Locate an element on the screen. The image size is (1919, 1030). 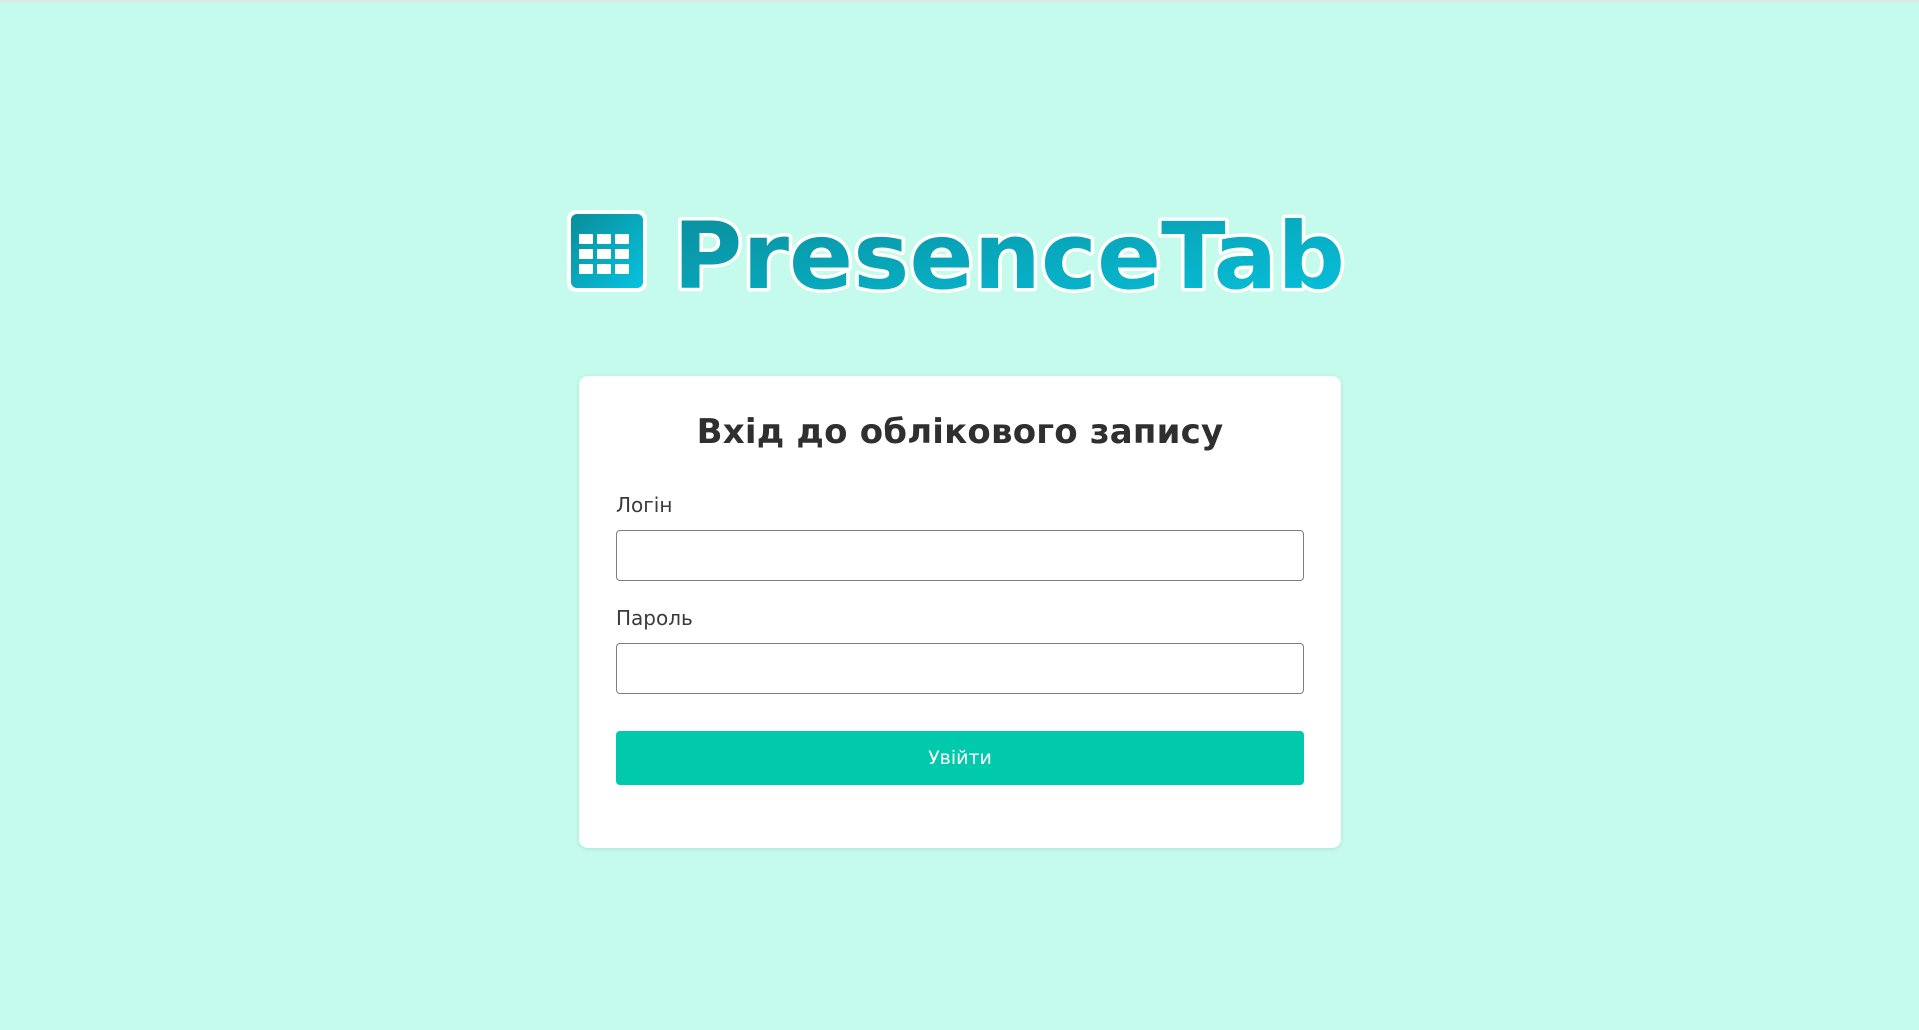
login-input is located at coordinates (960, 555).